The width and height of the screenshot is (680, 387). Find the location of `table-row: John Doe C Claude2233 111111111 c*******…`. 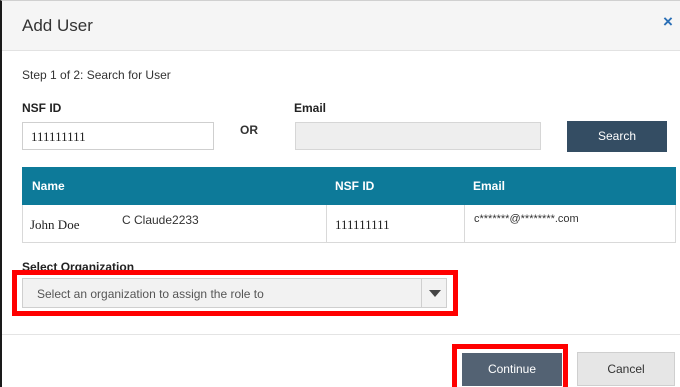

table-row: John Doe C Claude2233 111111111 c*******… is located at coordinates (349, 224).